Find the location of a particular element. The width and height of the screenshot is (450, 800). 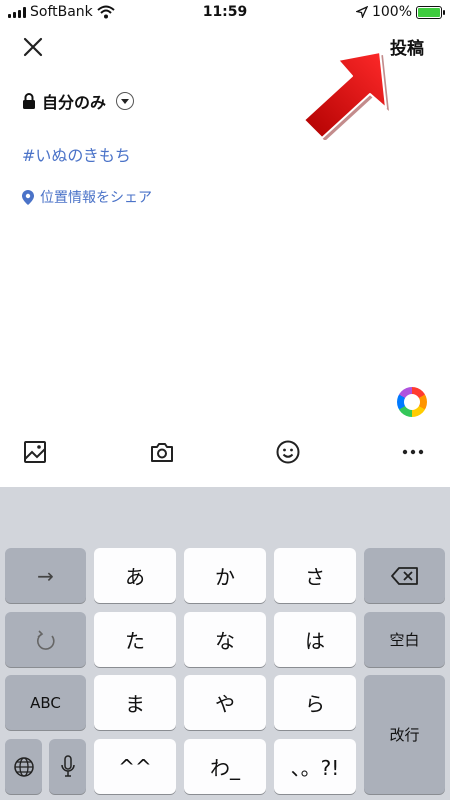

status-right: 100% is located at coordinates (400, 12).